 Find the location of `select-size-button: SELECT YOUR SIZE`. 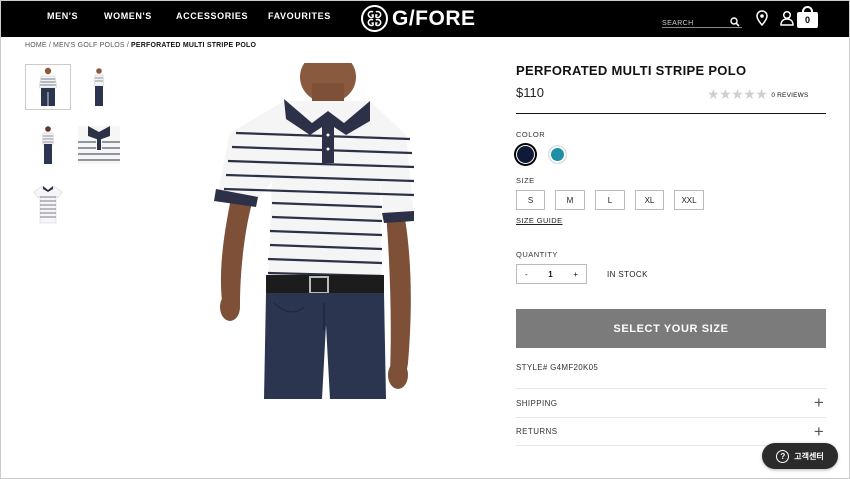

select-size-button: SELECT YOUR SIZE is located at coordinates (671, 328).